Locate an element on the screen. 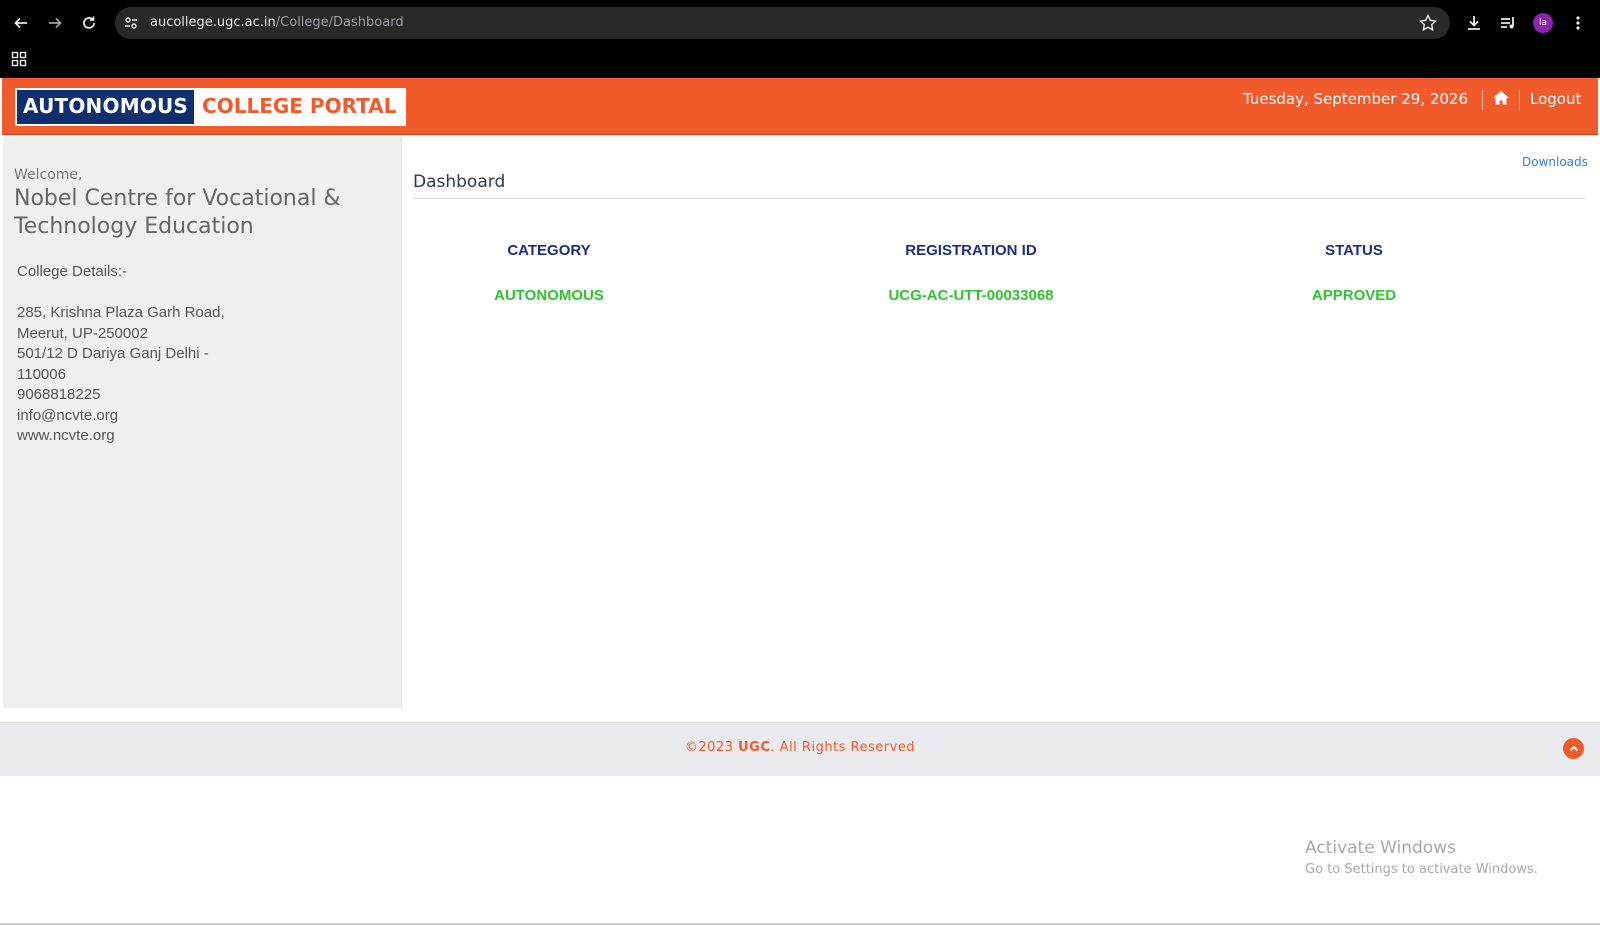  website-address: www.ncvte.org is located at coordinates (66, 435).